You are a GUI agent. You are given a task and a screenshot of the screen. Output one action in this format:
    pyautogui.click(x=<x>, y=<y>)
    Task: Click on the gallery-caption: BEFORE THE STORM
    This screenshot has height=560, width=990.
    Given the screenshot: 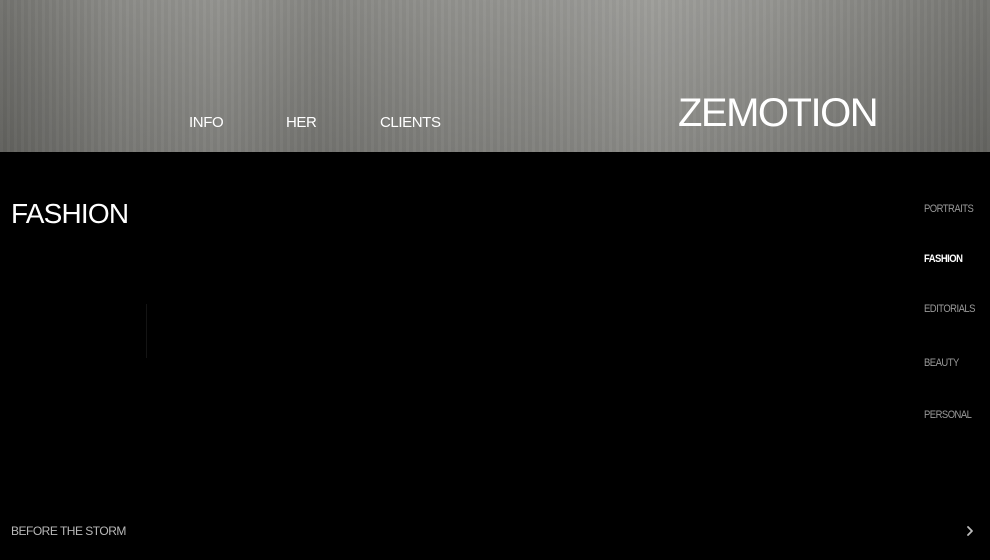 What is the action you would take?
    pyautogui.click(x=68, y=531)
    